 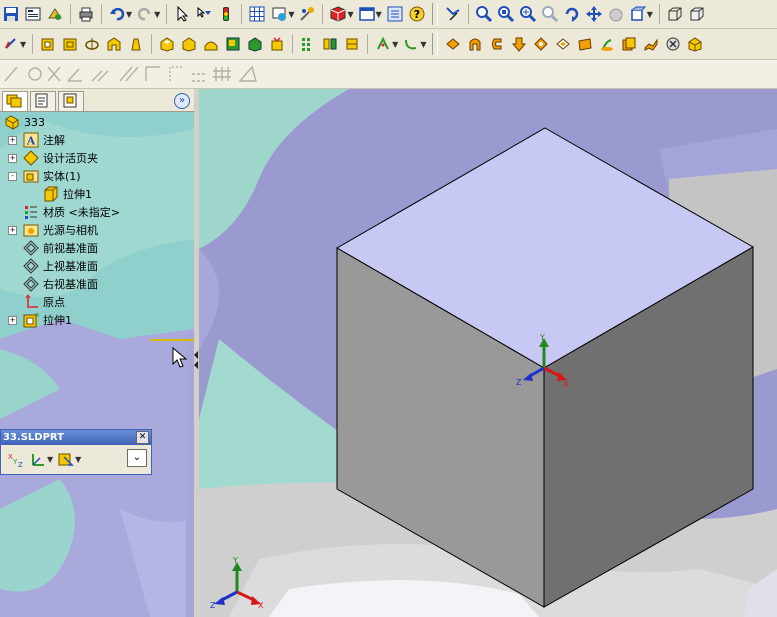 I want to click on hole-icon, so click(x=255, y=44).